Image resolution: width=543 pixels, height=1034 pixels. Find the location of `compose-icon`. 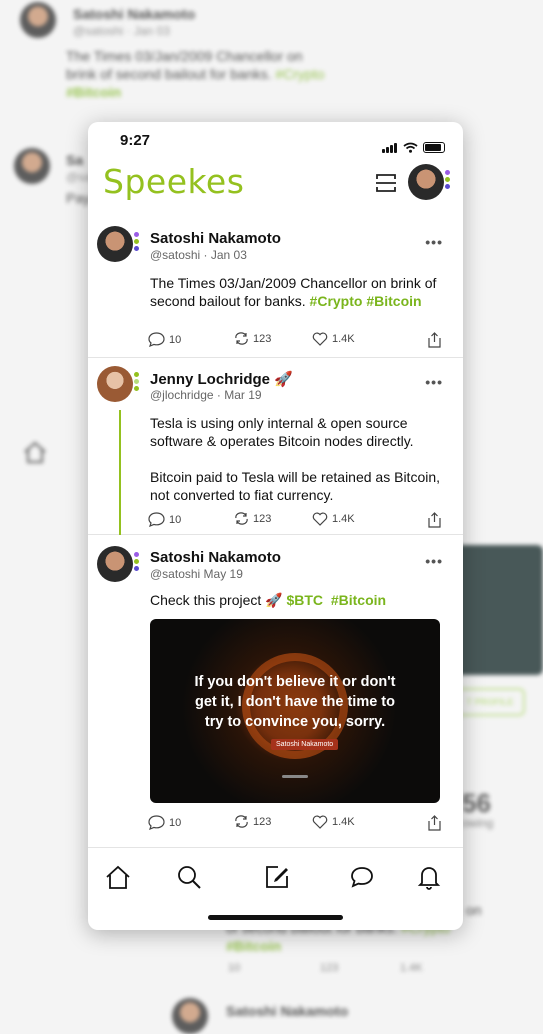

compose-icon is located at coordinates (277, 877).